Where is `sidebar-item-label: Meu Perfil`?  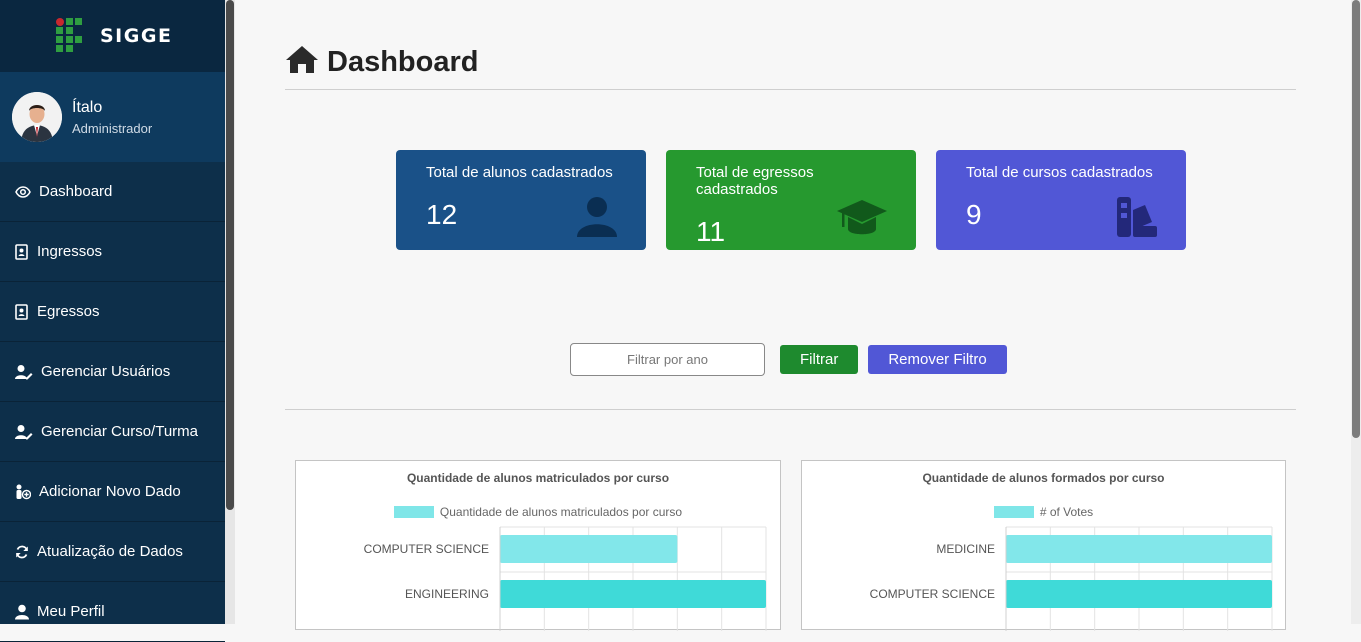 sidebar-item-label: Meu Perfil is located at coordinates (71, 611).